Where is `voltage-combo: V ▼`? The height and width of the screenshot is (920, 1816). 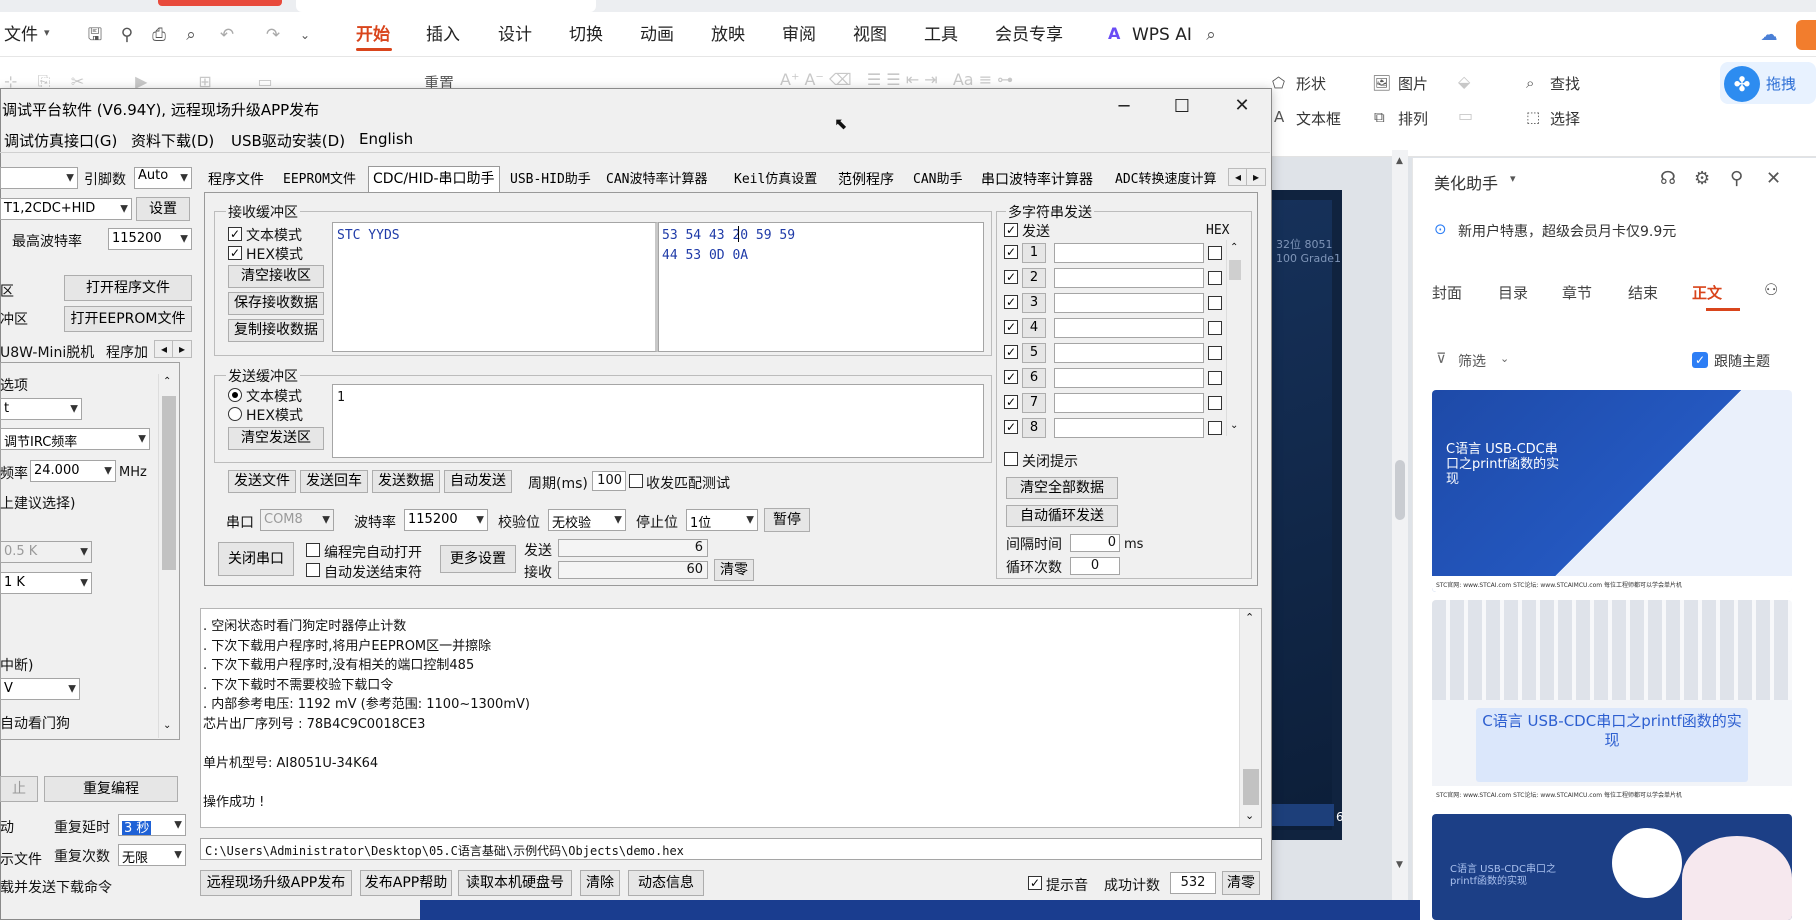 voltage-combo: V ▼ is located at coordinates (40, 689).